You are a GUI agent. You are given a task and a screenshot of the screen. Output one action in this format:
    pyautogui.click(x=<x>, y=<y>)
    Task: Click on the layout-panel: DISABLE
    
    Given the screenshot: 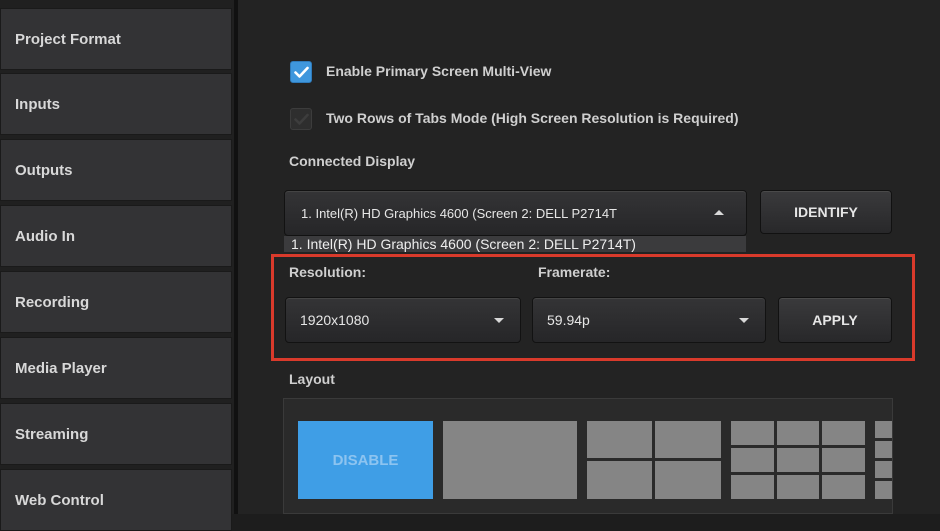 What is the action you would take?
    pyautogui.click(x=588, y=456)
    